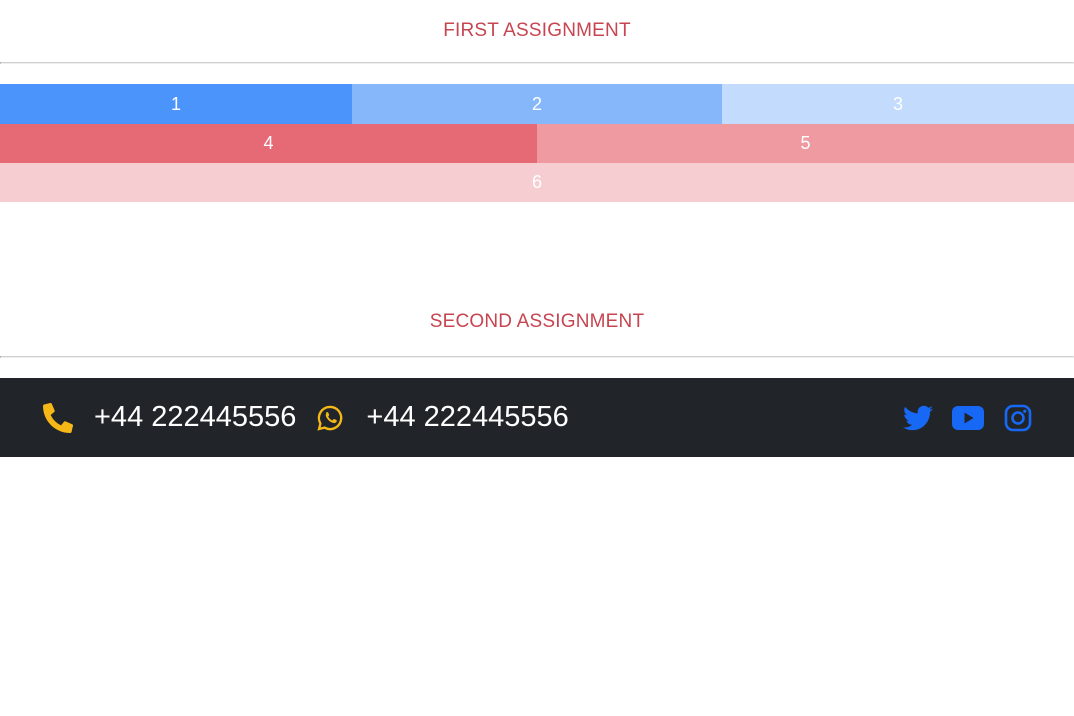  I want to click on whatsapp-contact: +44 222445556, so click(441, 417).